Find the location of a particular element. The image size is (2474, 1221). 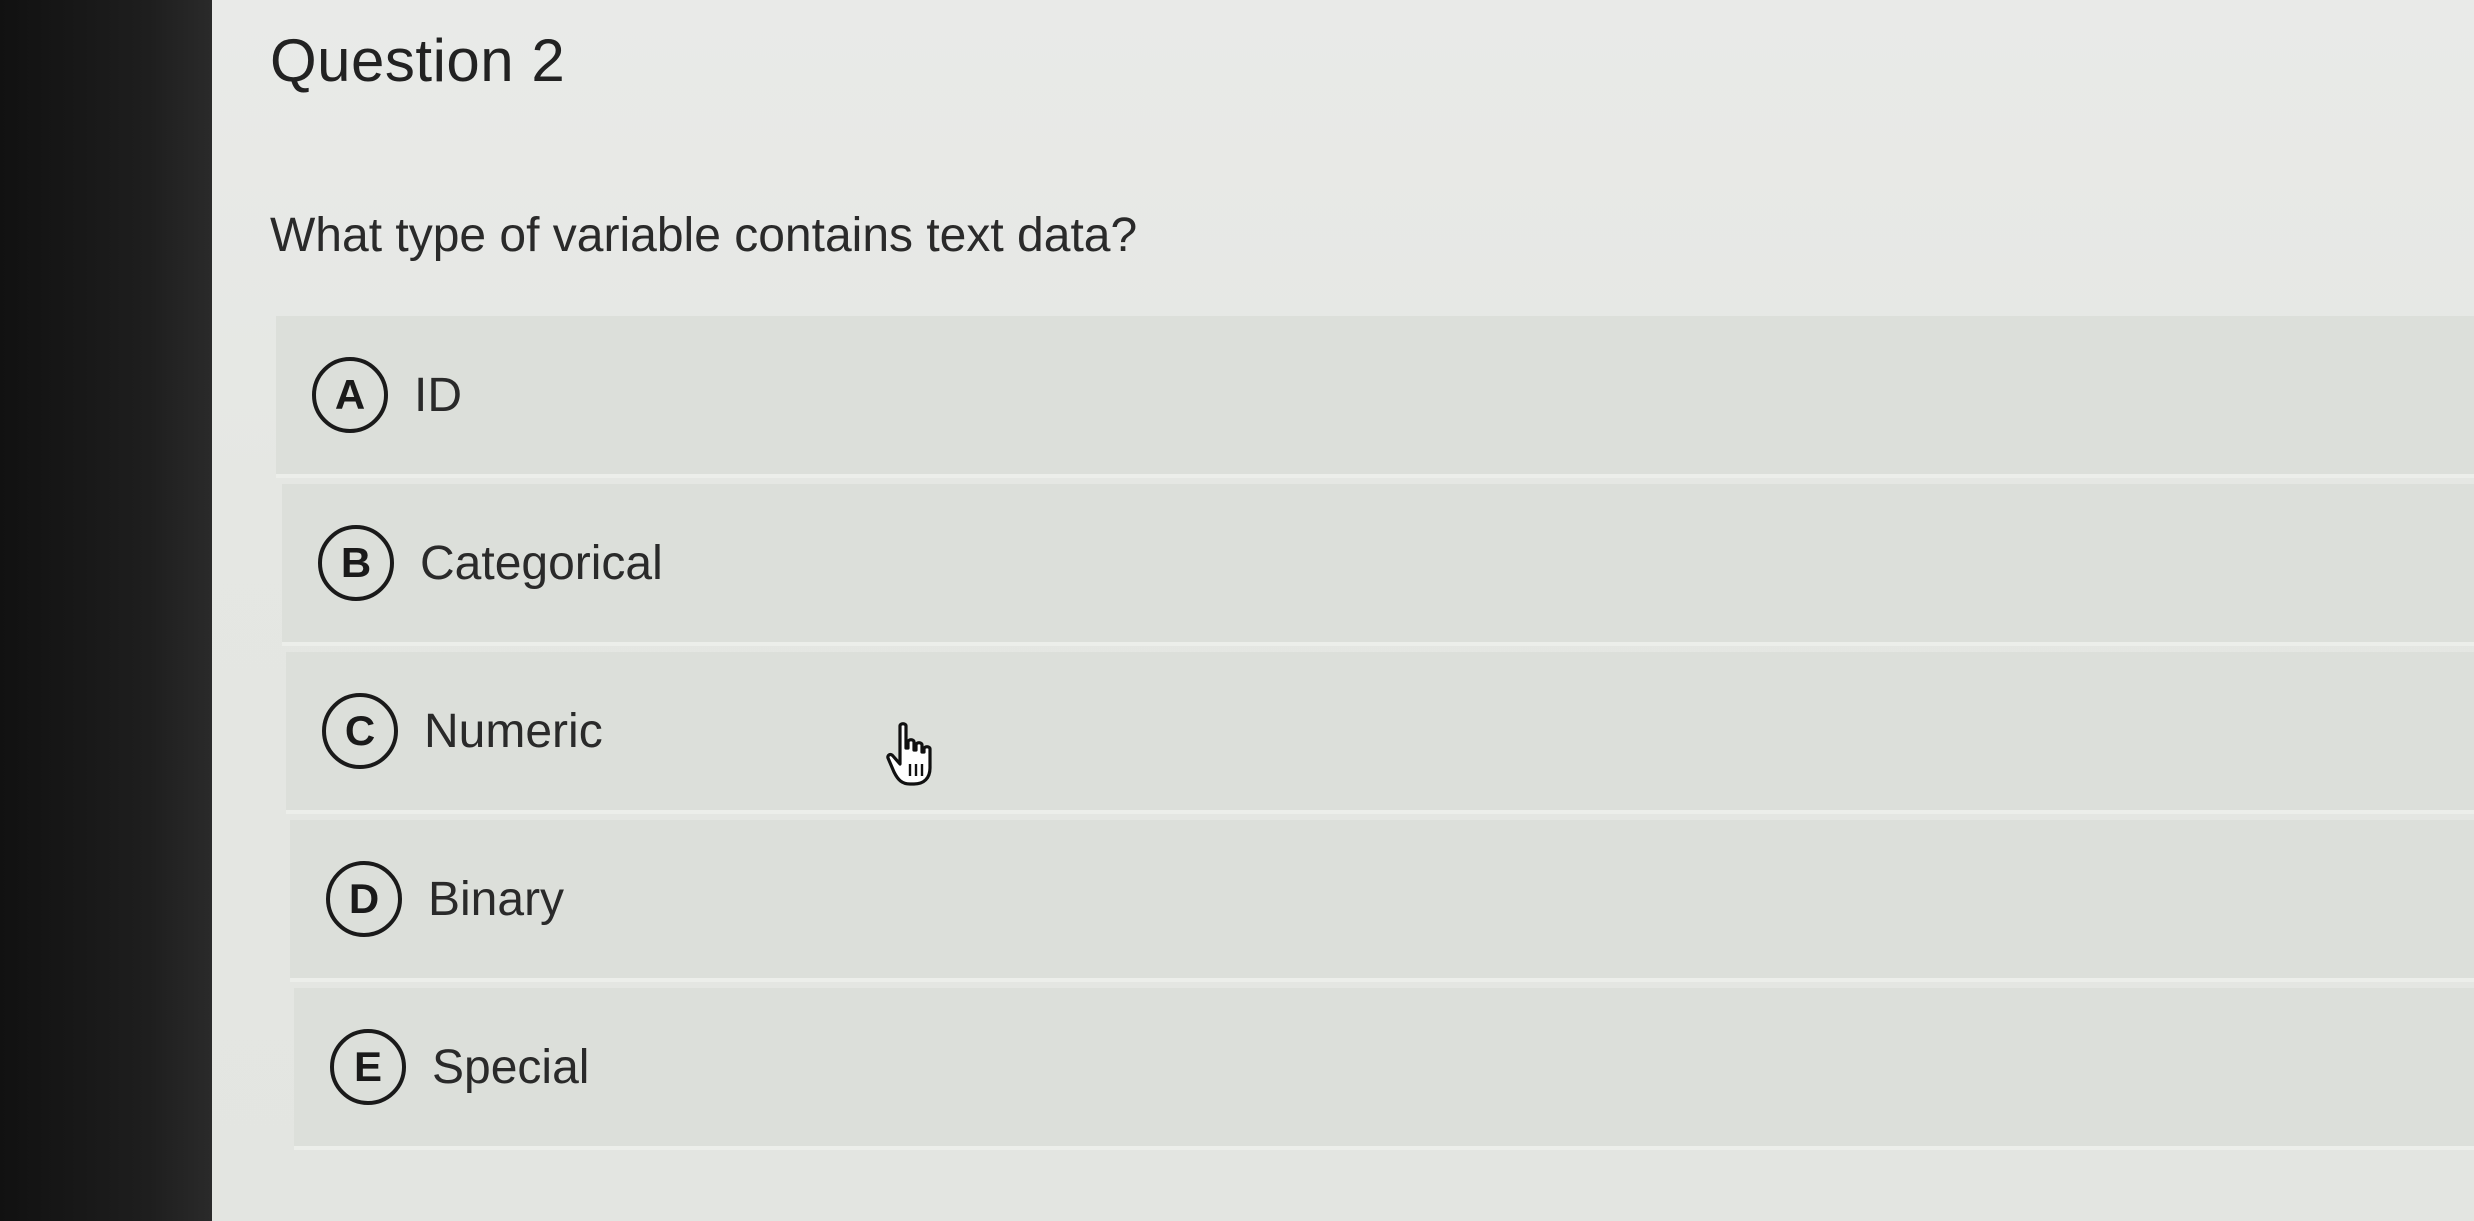

option-label: Categorical is located at coordinates (541, 563).